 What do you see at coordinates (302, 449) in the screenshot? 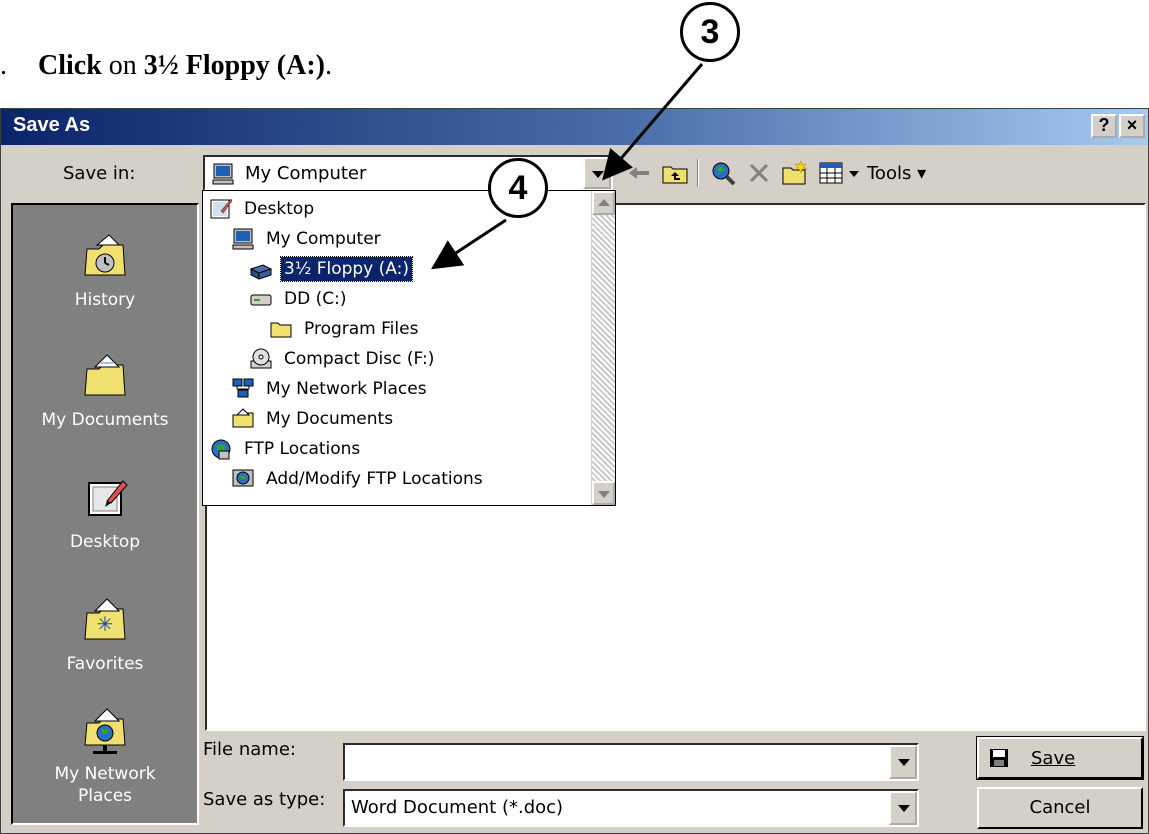
I see `dropdown-item-label: FTP Locations` at bounding box center [302, 449].